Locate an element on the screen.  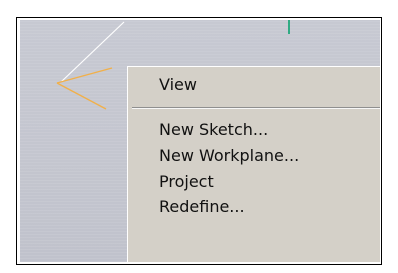
menu-item-project-label: Project is located at coordinates (186, 181).